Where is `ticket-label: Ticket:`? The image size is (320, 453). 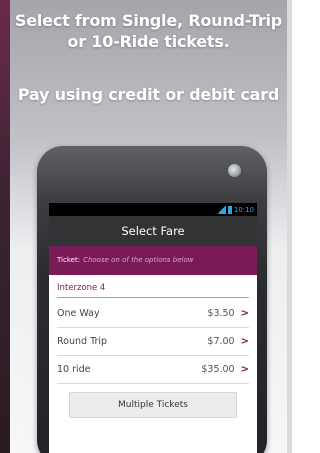 ticket-label: Ticket: is located at coordinates (69, 260).